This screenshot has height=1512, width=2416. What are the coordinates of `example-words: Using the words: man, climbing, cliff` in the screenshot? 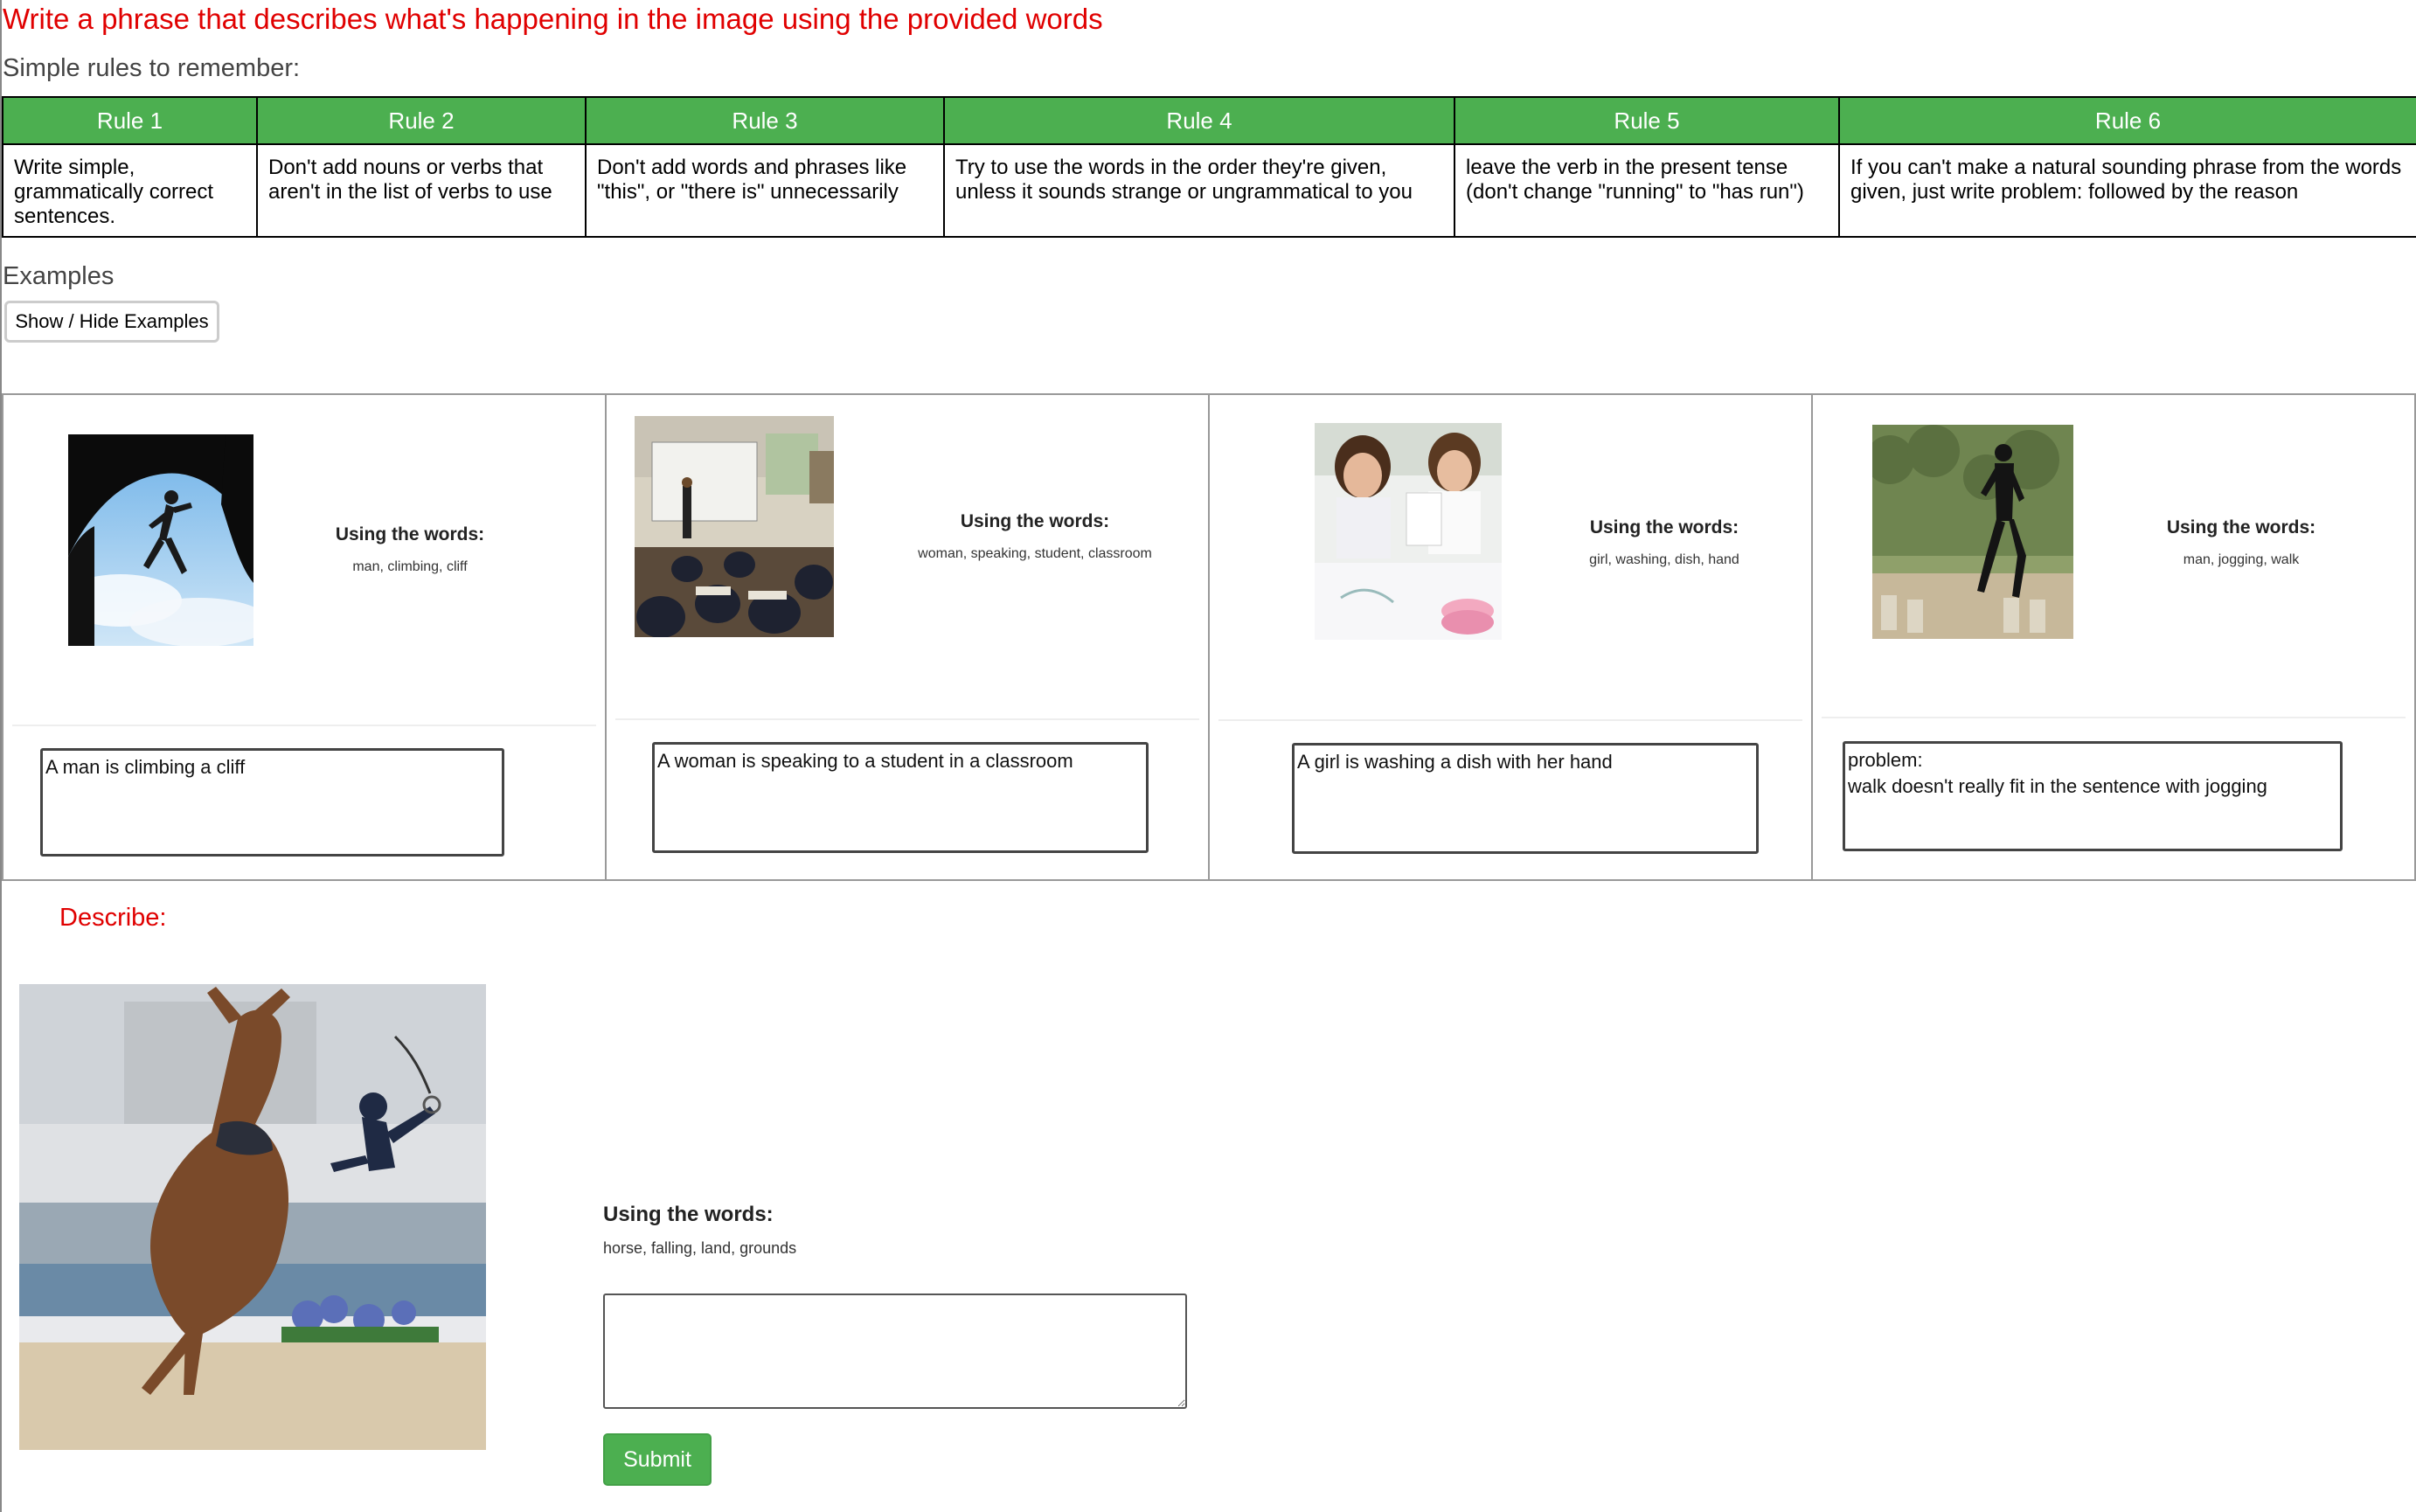 It's located at (410, 549).